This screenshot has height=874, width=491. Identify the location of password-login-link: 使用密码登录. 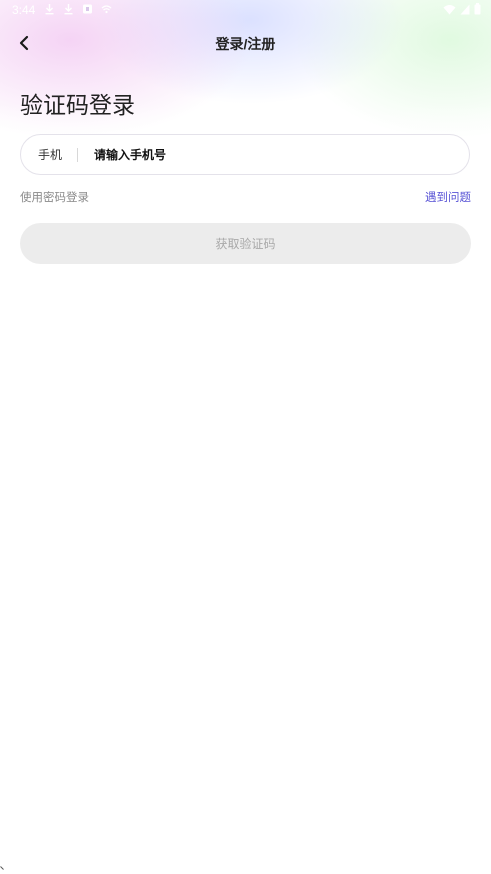
(54, 197).